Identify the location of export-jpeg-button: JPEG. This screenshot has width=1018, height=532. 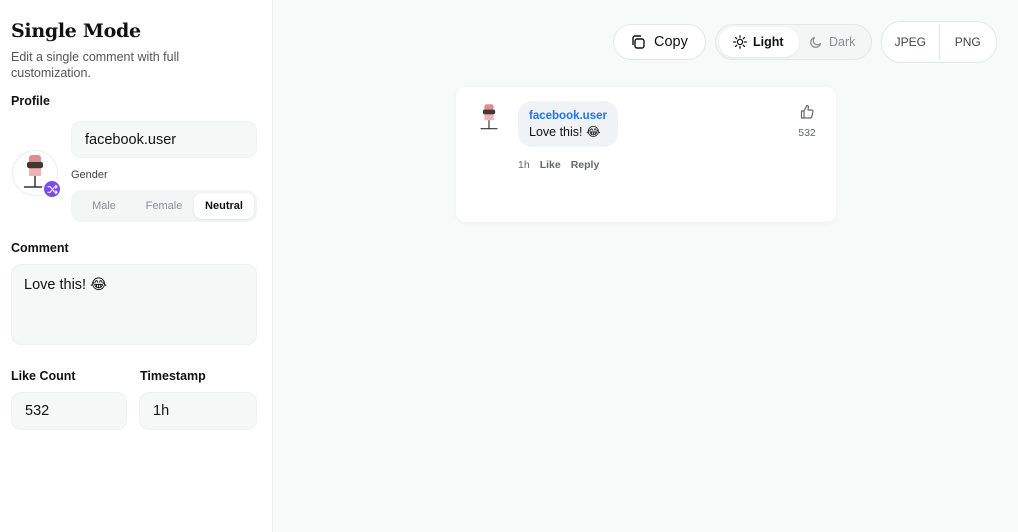
(910, 42).